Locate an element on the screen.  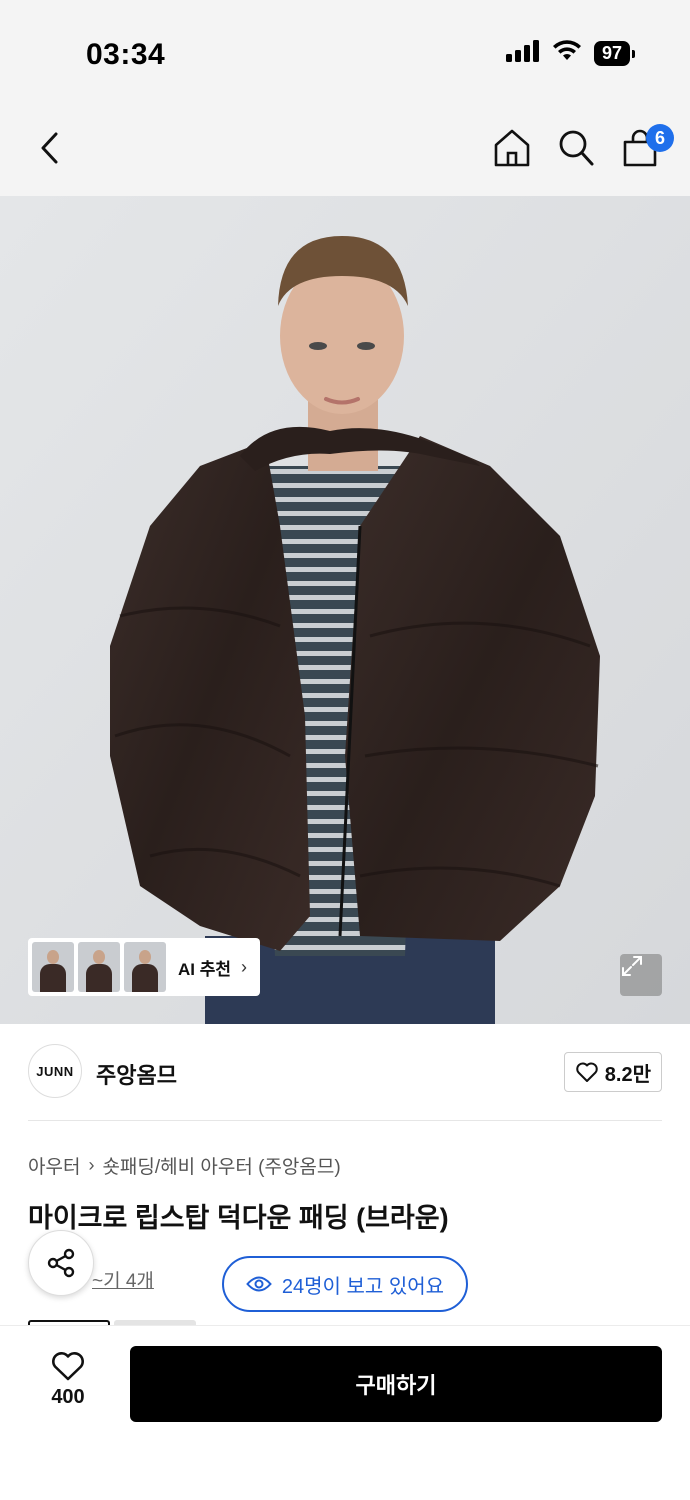
ai-recommend-label: AI 추천 is located at coordinates (205, 969).